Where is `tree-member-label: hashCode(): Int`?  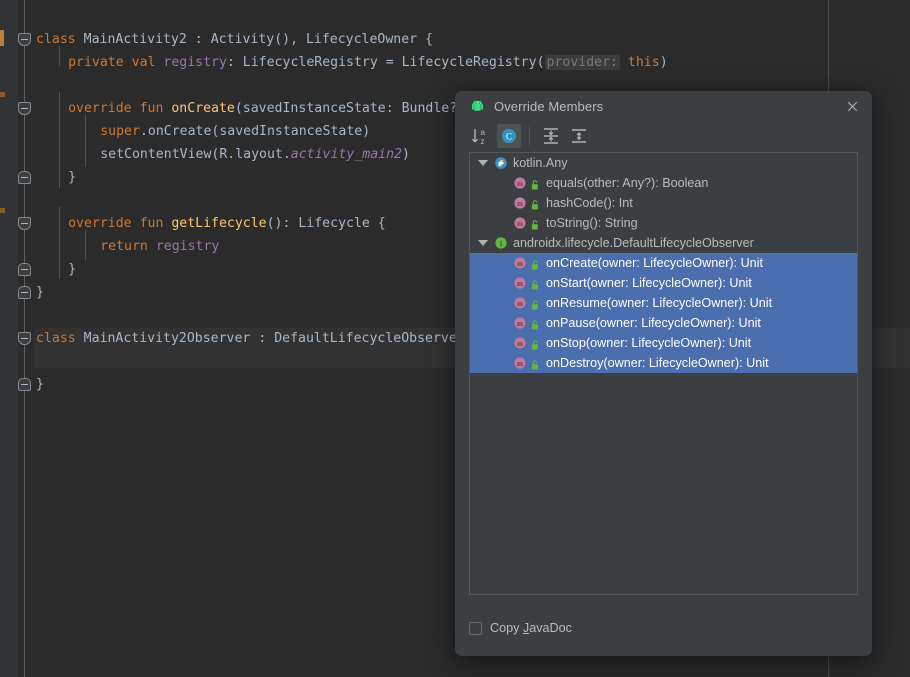
tree-member-label: hashCode(): Int is located at coordinates (589, 203).